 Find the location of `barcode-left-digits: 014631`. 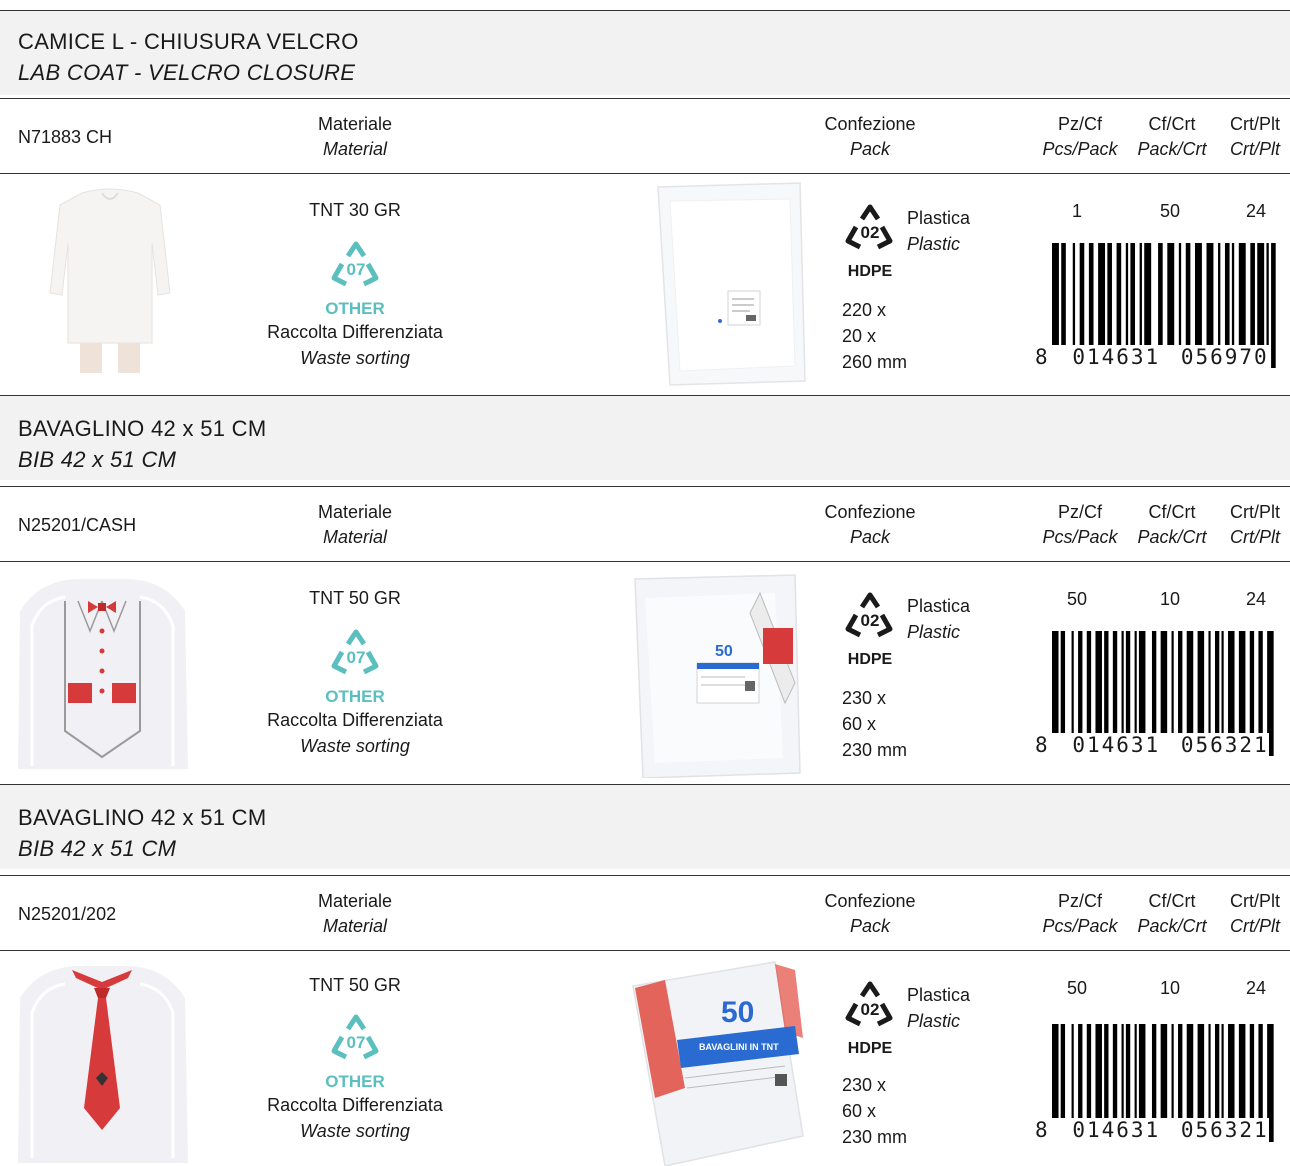

barcode-left-digits: 014631 is located at coordinates (1116, 745).